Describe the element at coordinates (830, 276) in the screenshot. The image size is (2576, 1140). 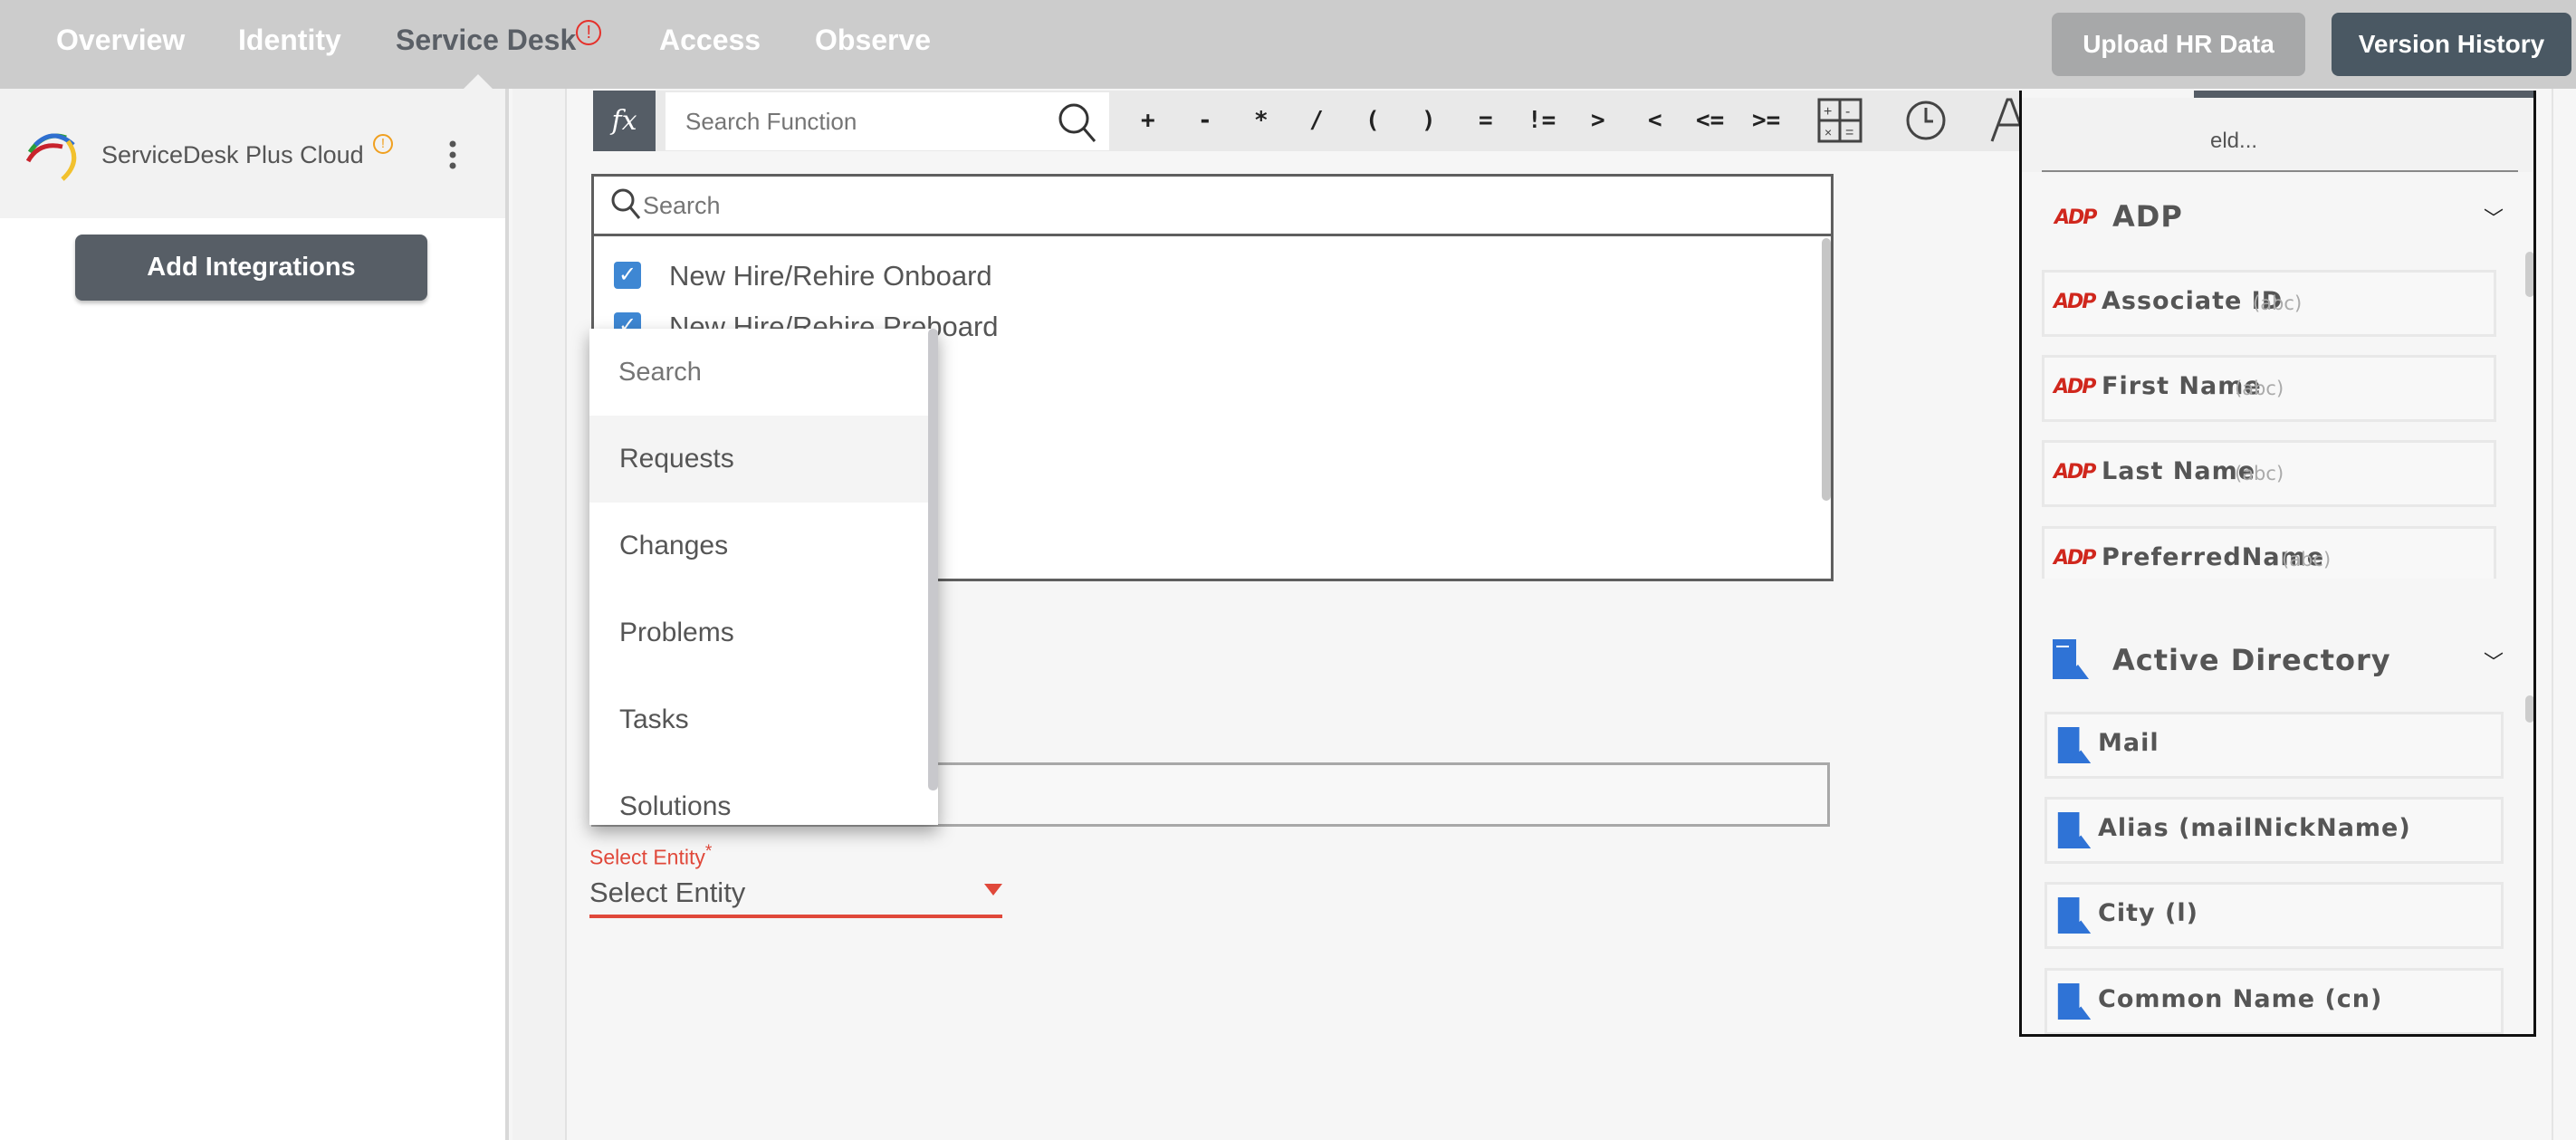
I see `checklist-item-label: New Hire/Rehire Onboard` at that location.